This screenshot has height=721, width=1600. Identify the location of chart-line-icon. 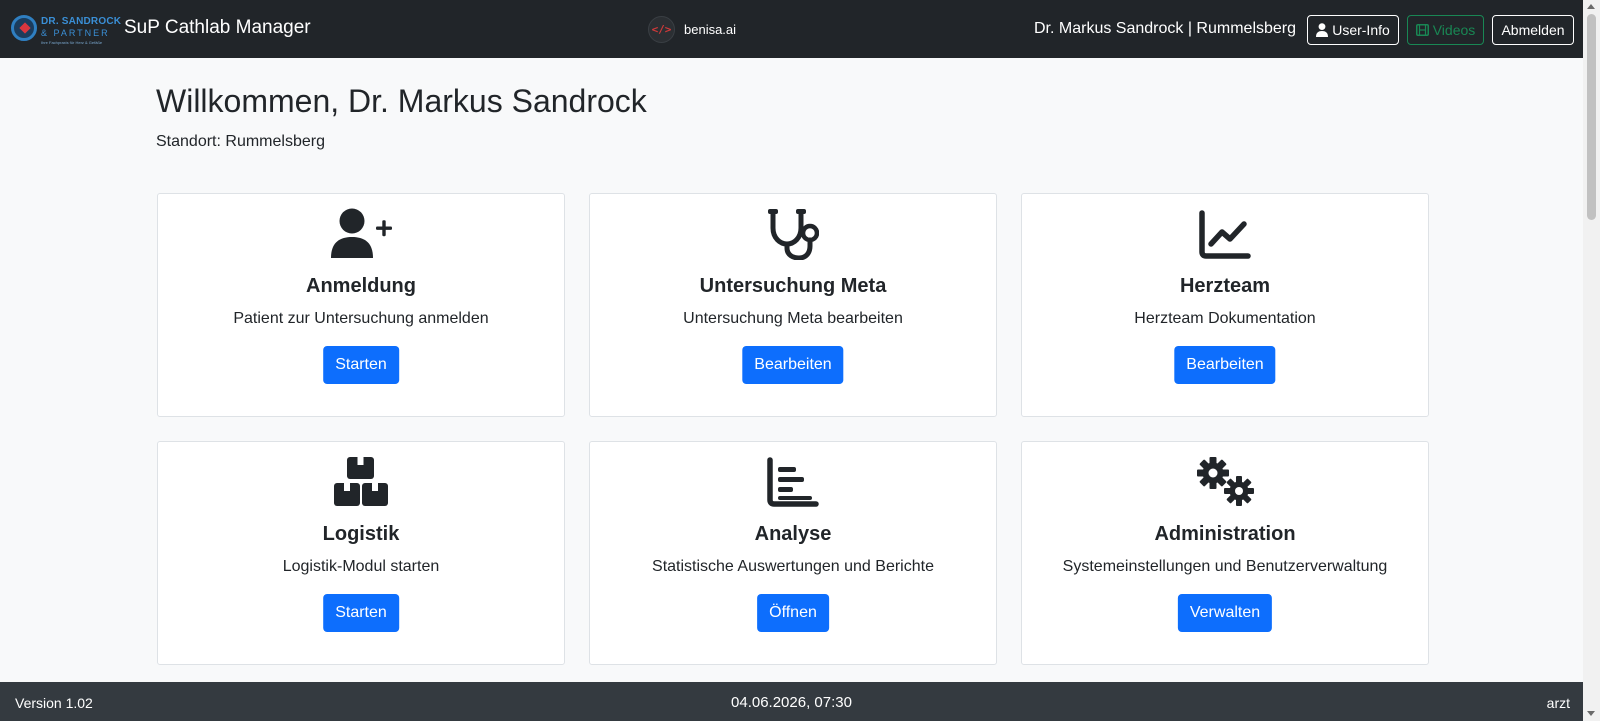
(1225, 234).